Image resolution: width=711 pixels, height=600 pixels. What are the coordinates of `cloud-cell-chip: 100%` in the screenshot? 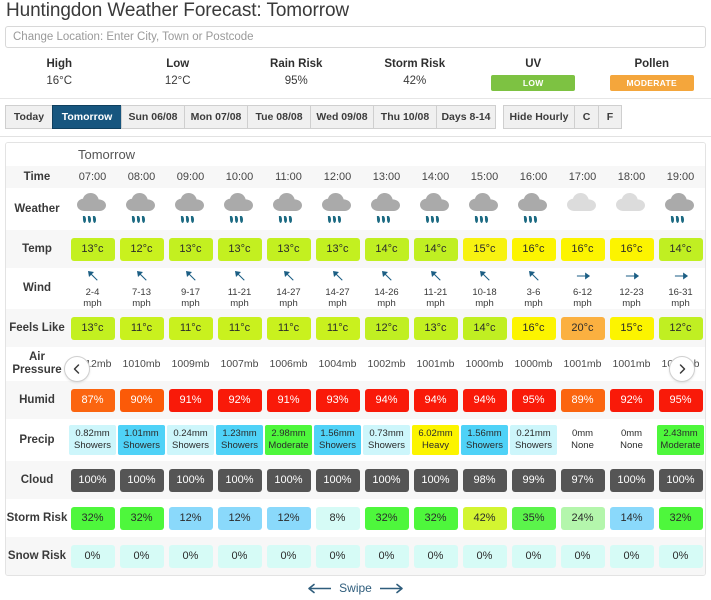 It's located at (337, 480).